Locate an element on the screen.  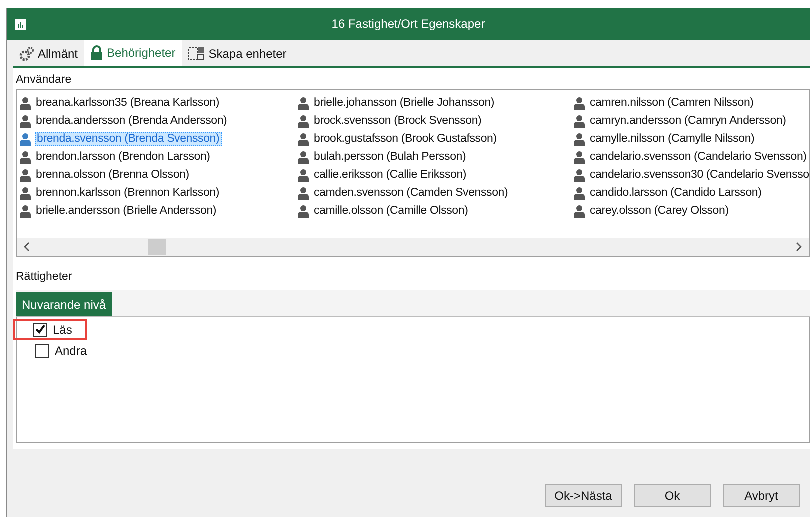
user-item: camden.svensson (Camden Svensson) is located at coordinates (411, 193).